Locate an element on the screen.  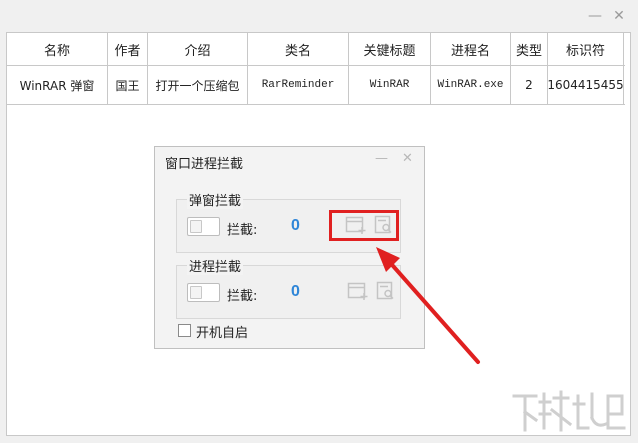
process-intercept-group-label: 进程拦截 is located at coordinates (215, 265).